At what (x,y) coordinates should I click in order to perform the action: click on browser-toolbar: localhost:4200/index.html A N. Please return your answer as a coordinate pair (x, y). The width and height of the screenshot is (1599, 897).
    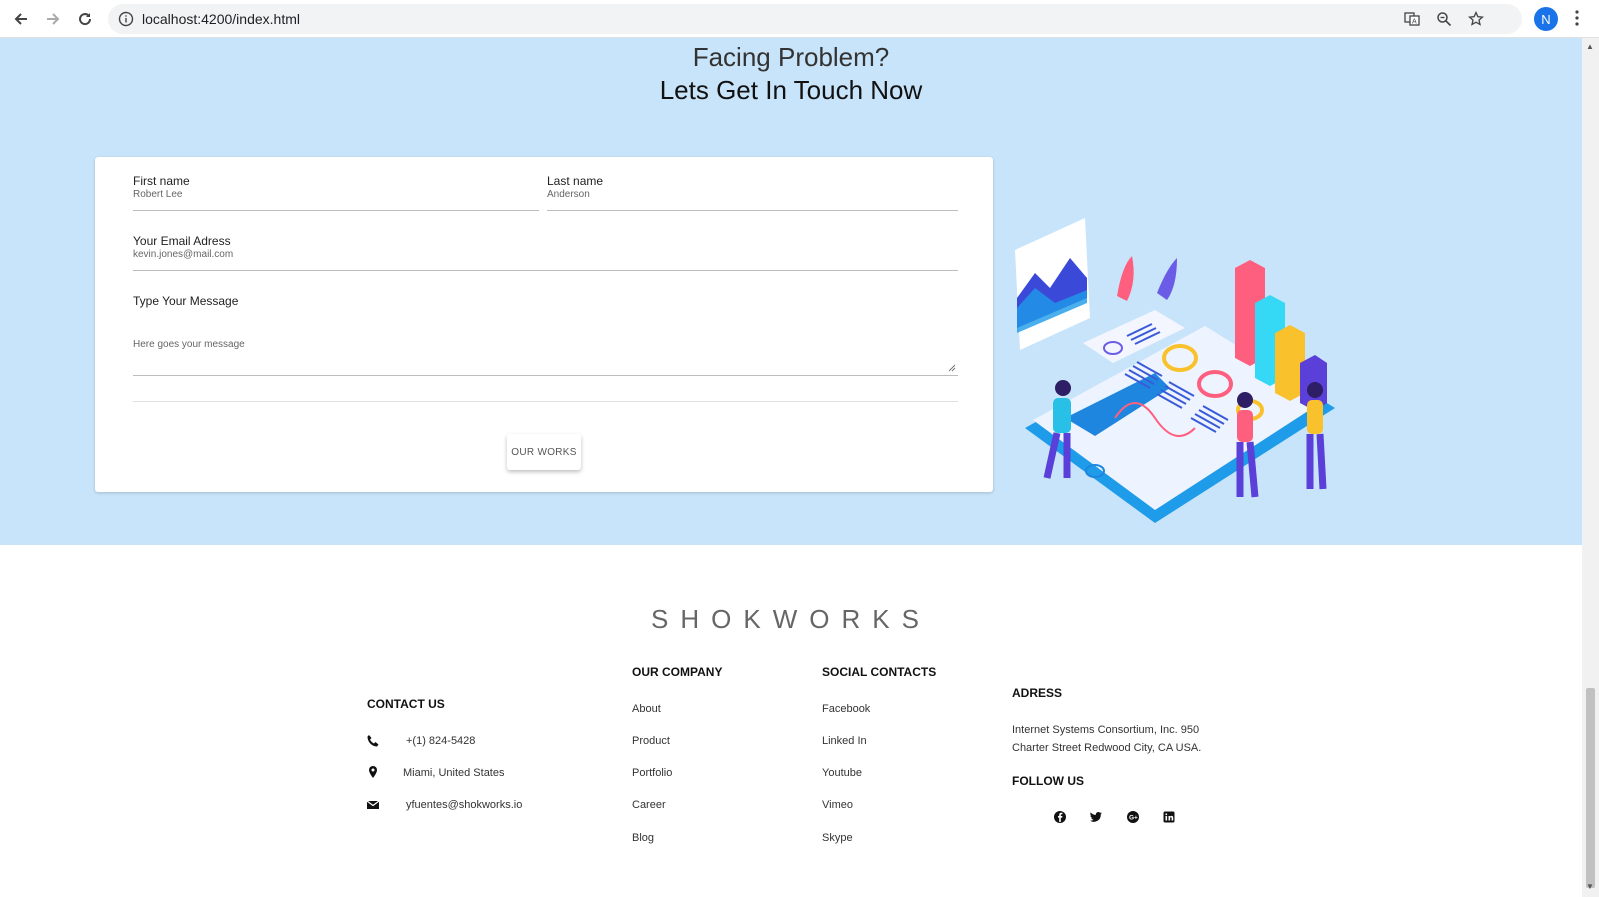
    Looking at the image, I should click on (799, 19).